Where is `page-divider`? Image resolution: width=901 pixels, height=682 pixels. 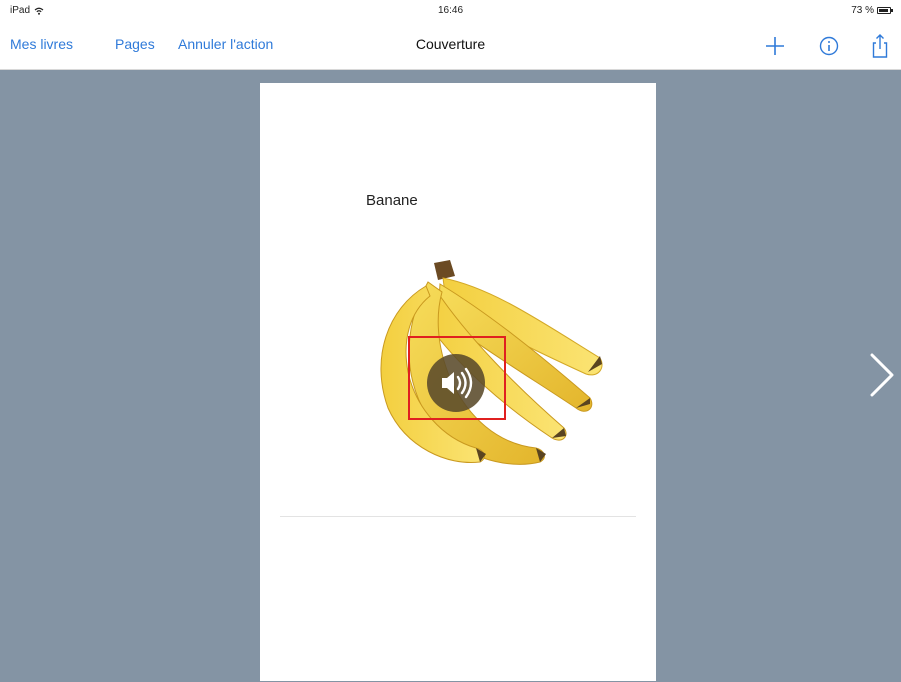
page-divider is located at coordinates (458, 516).